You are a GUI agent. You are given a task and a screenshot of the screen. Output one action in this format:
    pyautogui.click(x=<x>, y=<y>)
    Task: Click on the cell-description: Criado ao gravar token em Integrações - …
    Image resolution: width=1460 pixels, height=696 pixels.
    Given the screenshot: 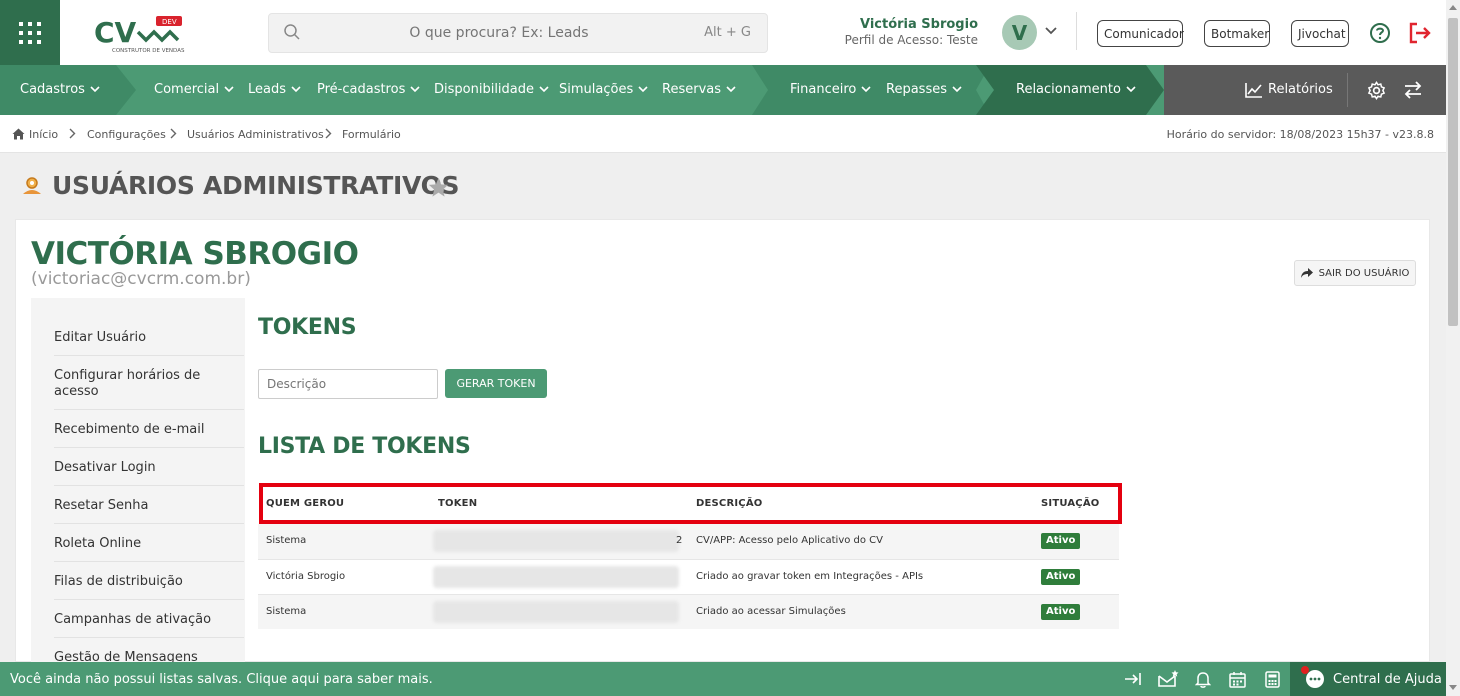 What is the action you would take?
    pyautogui.click(x=810, y=576)
    